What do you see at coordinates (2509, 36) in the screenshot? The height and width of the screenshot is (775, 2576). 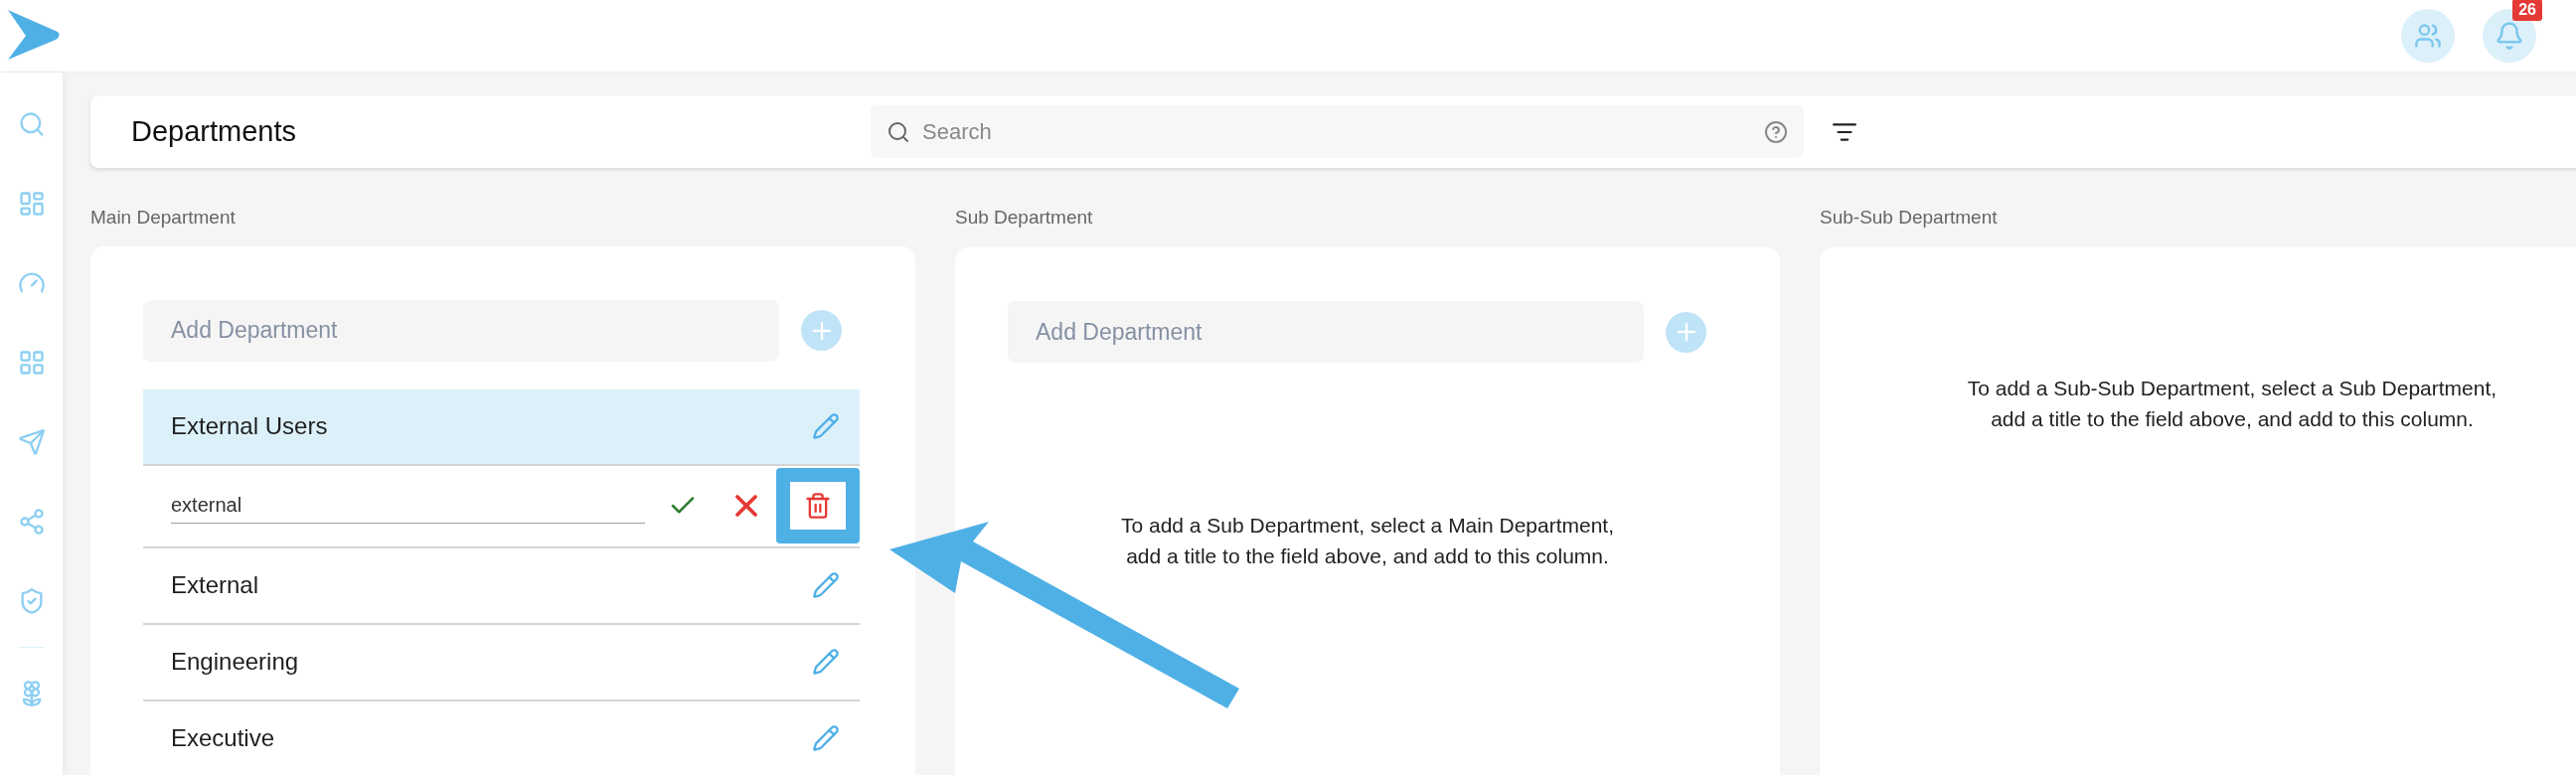 I see `bell-icon` at bounding box center [2509, 36].